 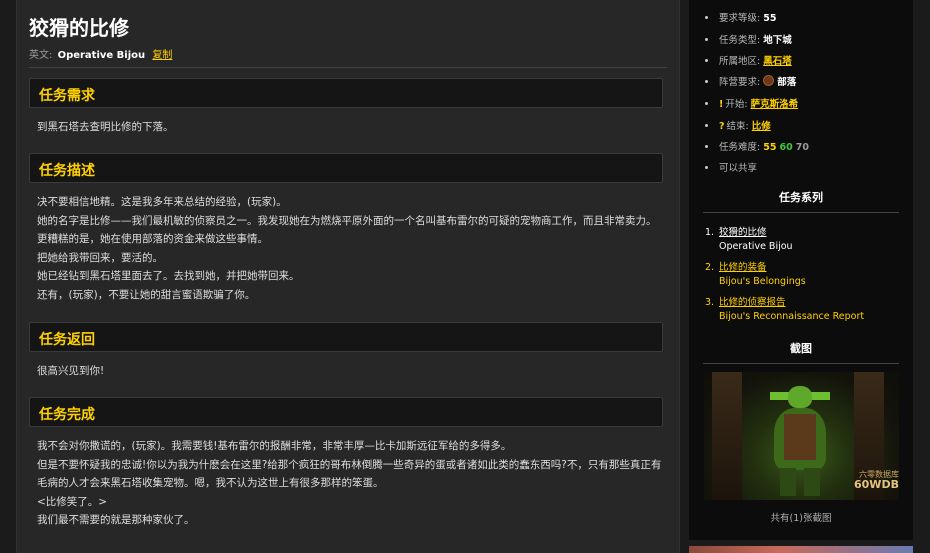 What do you see at coordinates (348, 67) in the screenshot?
I see `title-divider` at bounding box center [348, 67].